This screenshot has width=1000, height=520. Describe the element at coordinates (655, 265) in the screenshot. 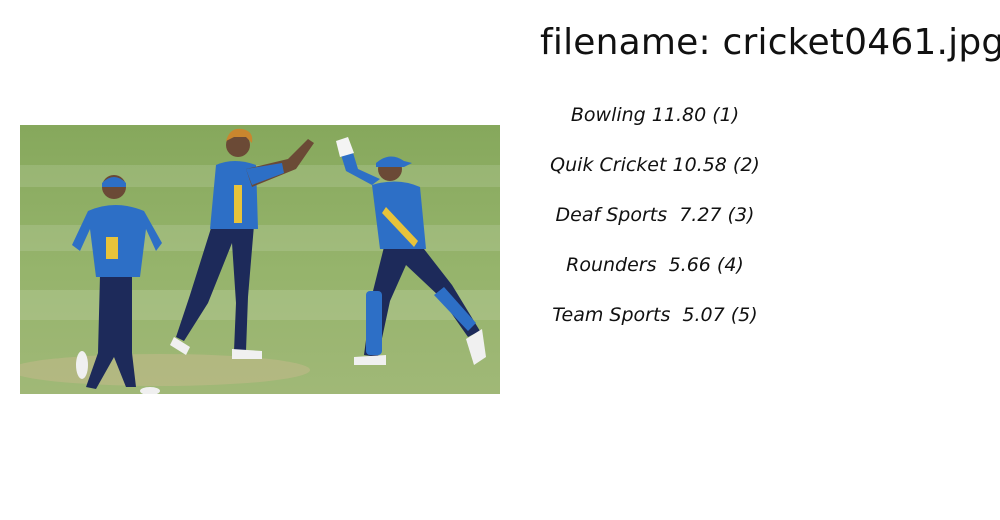

I see `prediction-item: Rounders 5.66 (4)` at that location.